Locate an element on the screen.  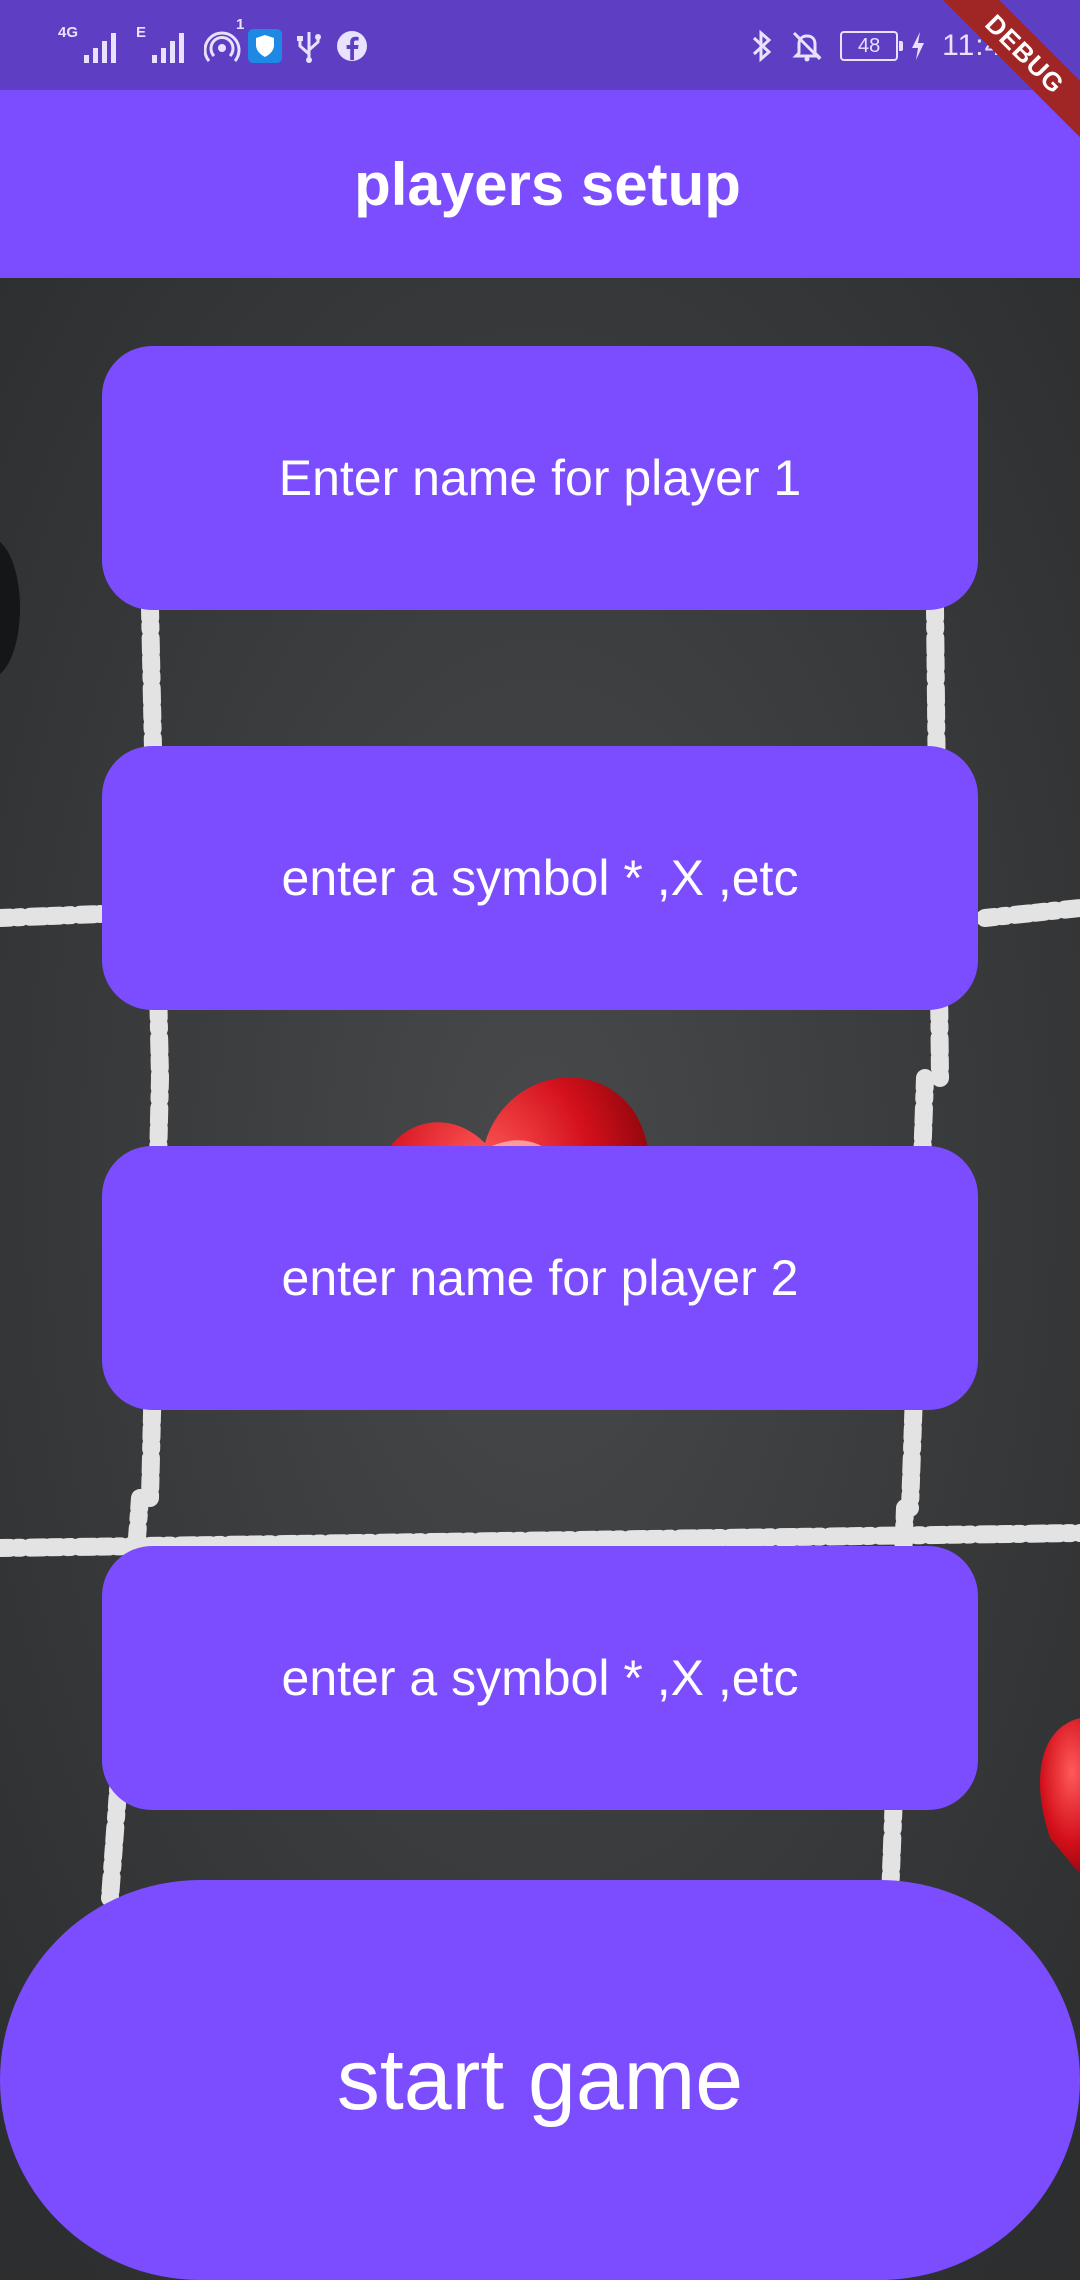
player1-symbol-placeholder: enter a symbol * ,X ,etc is located at coordinates (540, 878).